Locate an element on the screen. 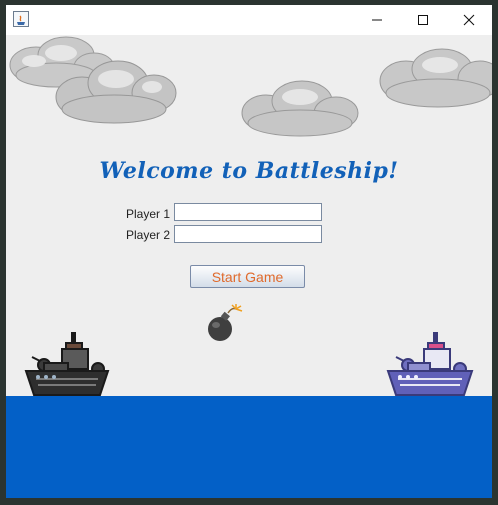  minimize-button is located at coordinates (377, 20).